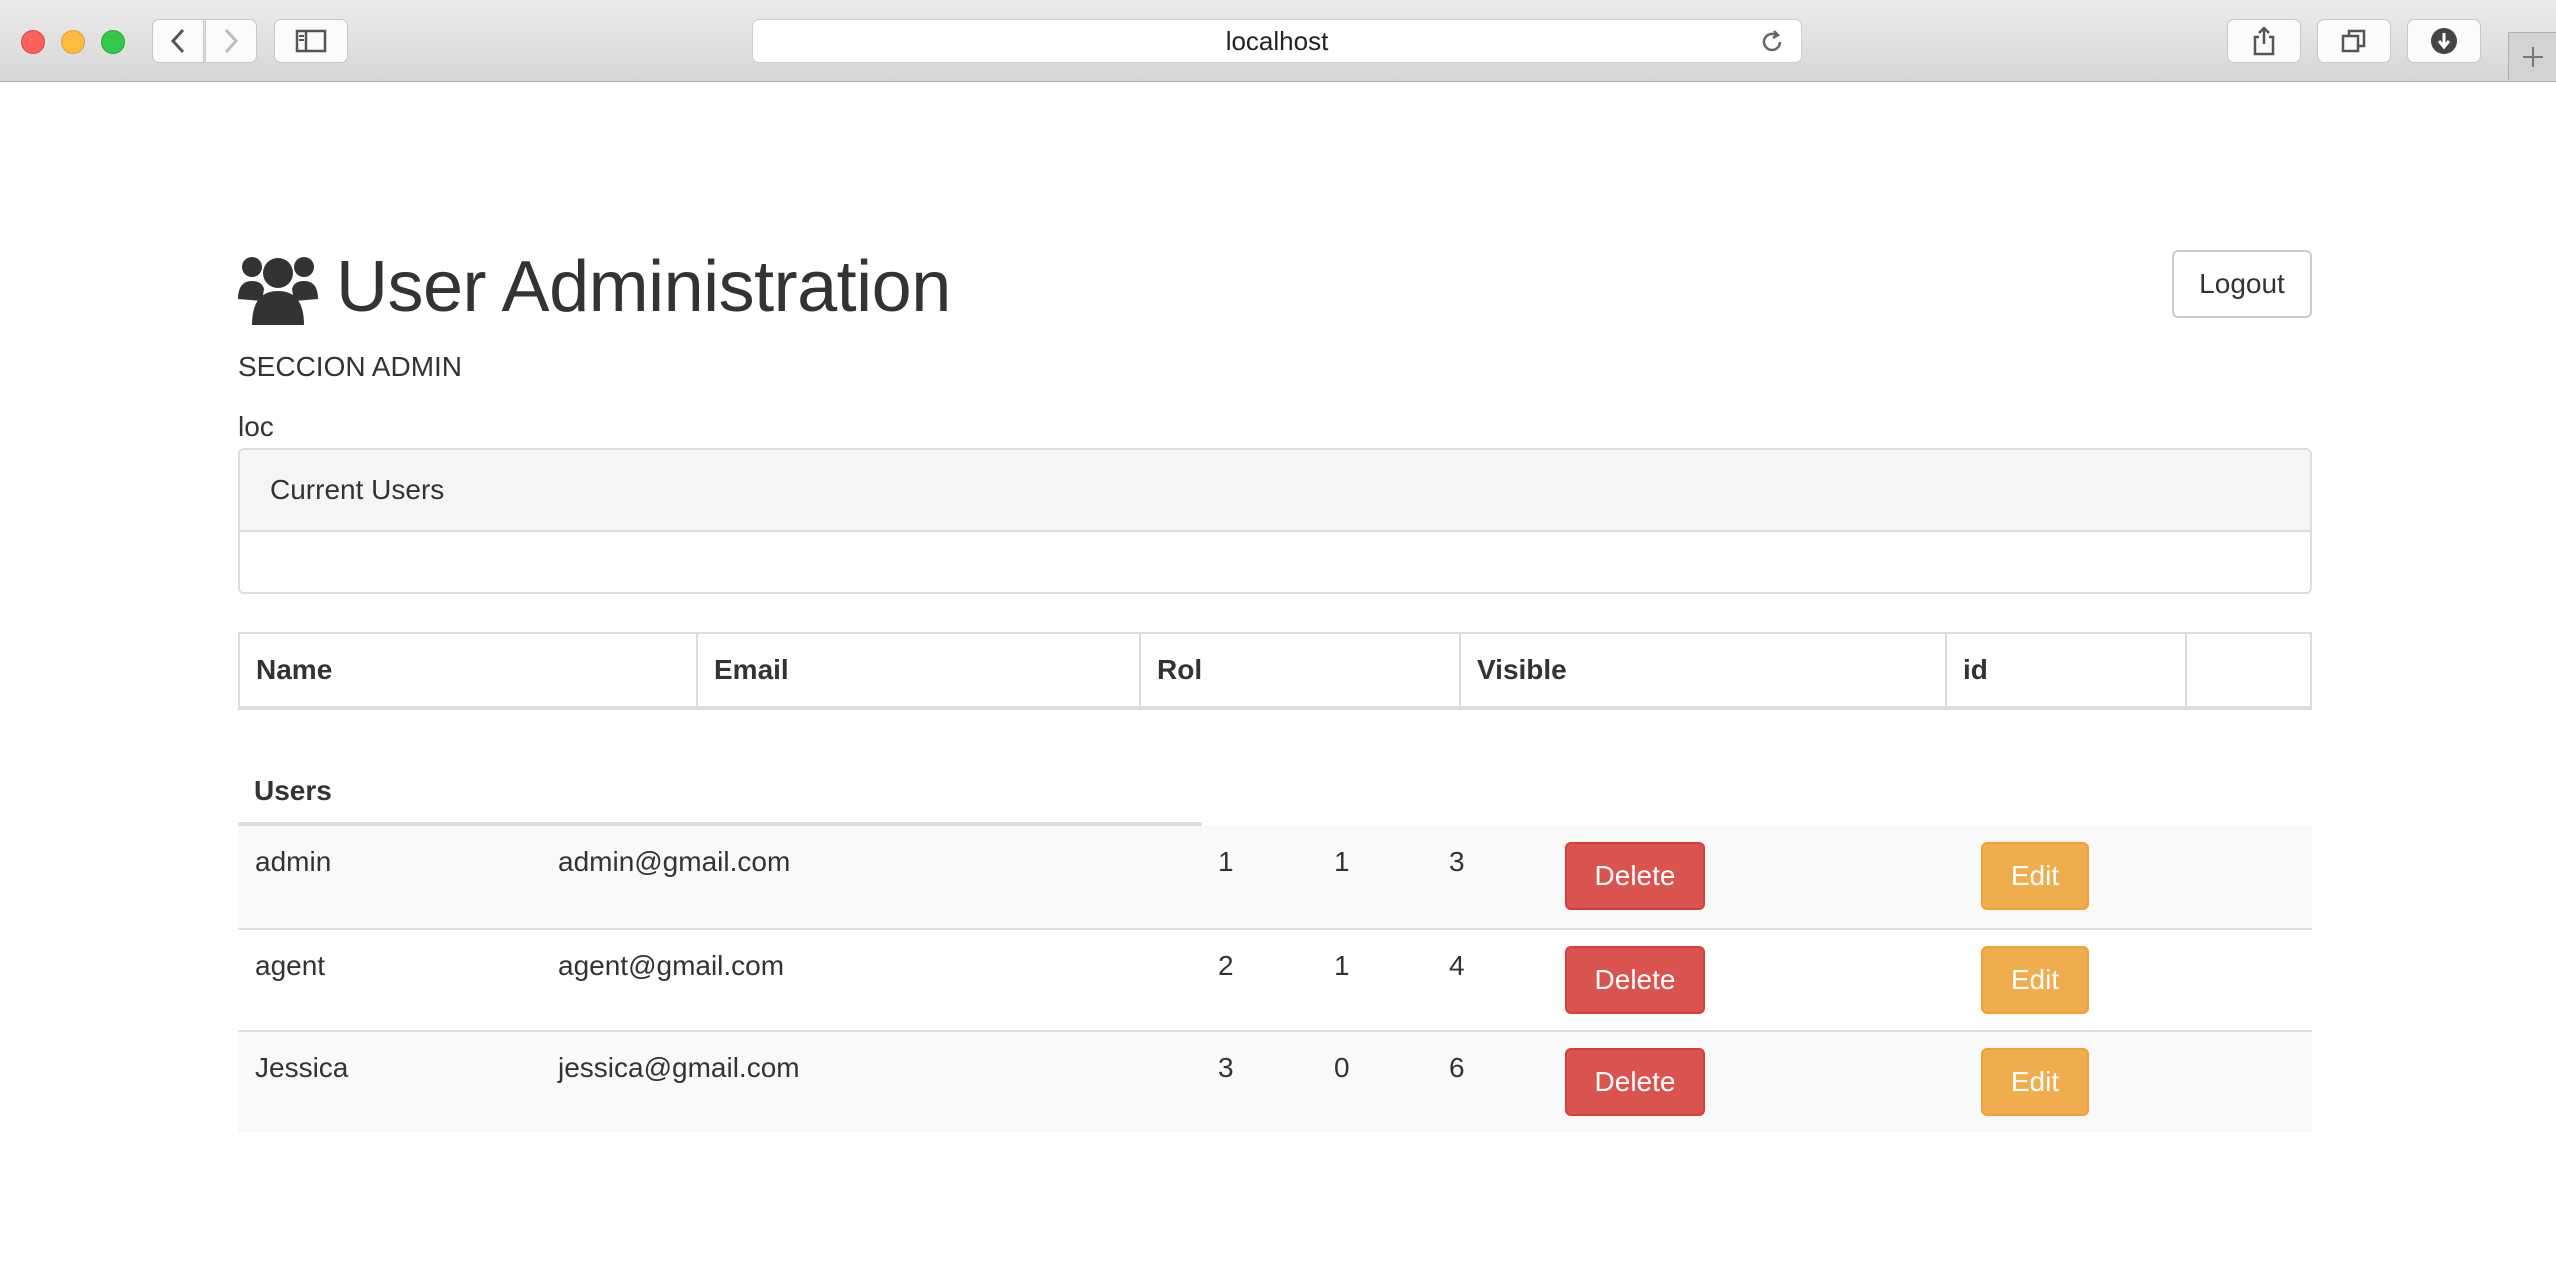  I want to click on users-table-header: Name Email Rol Visible id, so click(1275, 671).